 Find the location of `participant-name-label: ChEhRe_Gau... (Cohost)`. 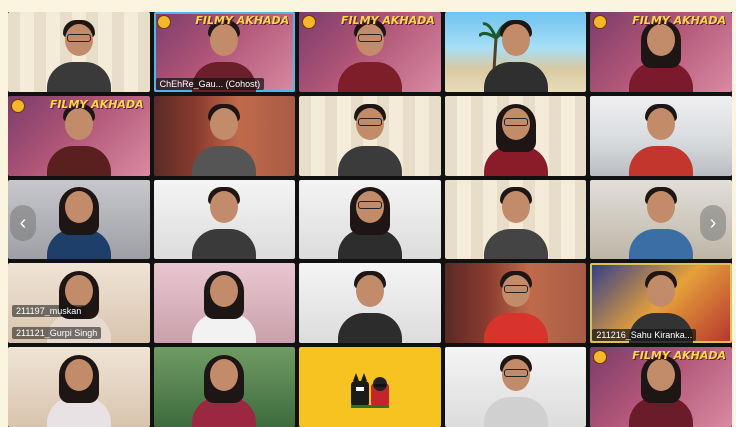

participant-name-label: ChEhRe_Gau... (Cohost) is located at coordinates (210, 83).